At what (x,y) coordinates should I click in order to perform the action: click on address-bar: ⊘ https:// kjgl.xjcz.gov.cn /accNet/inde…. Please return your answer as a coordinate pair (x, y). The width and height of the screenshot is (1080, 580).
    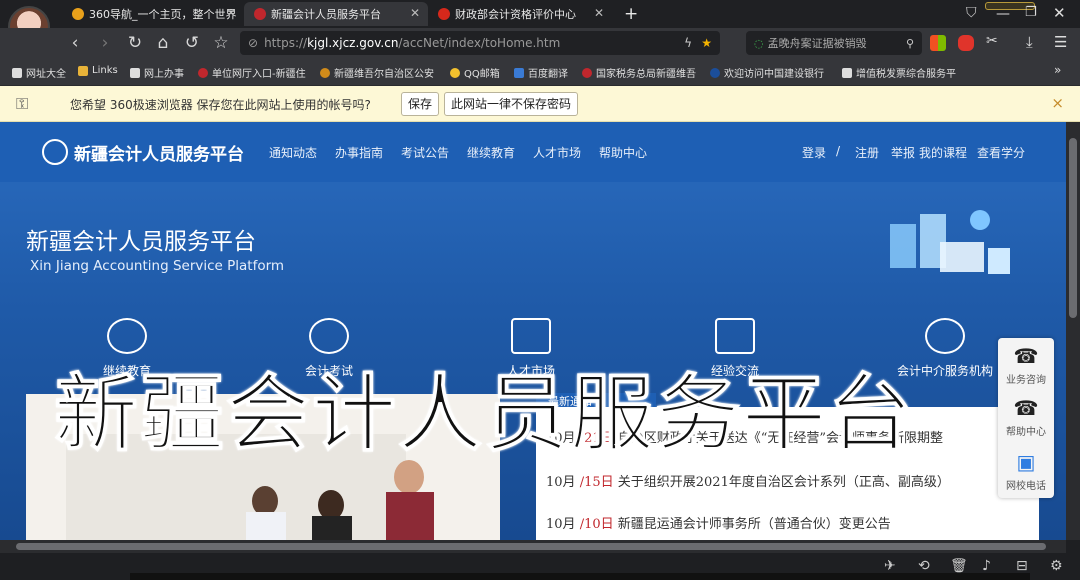
    Looking at the image, I should click on (480, 43).